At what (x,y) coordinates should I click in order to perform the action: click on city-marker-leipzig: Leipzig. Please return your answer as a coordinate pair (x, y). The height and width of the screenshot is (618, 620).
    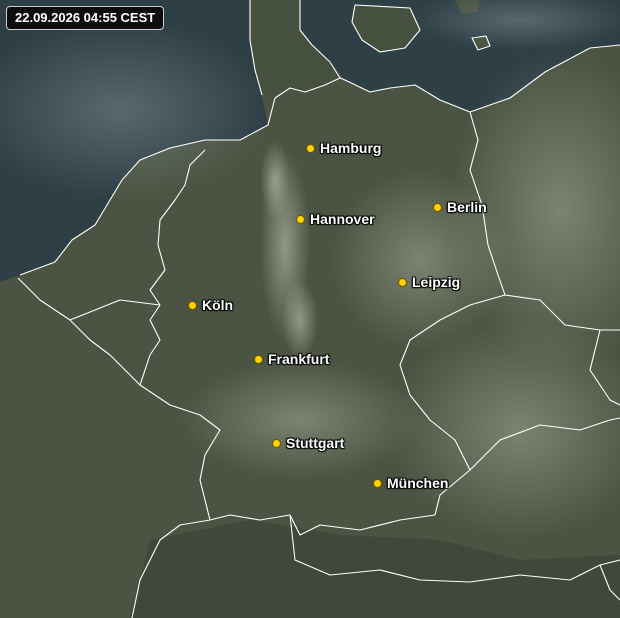
    Looking at the image, I should click on (429, 282).